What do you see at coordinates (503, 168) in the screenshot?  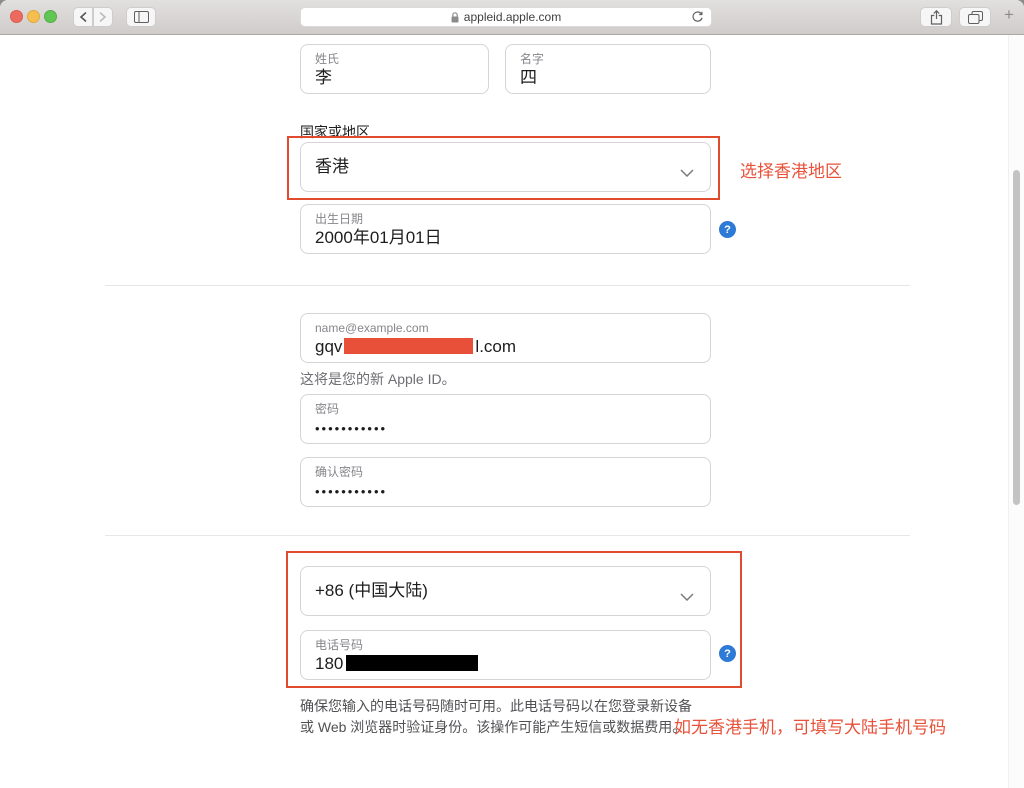 I see `region-highlight-box` at bounding box center [503, 168].